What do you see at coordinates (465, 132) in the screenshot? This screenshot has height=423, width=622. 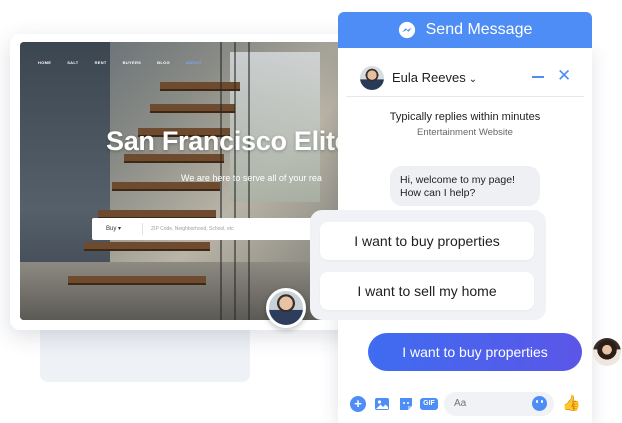 I see `page-type-text: Entertainment Website` at bounding box center [465, 132].